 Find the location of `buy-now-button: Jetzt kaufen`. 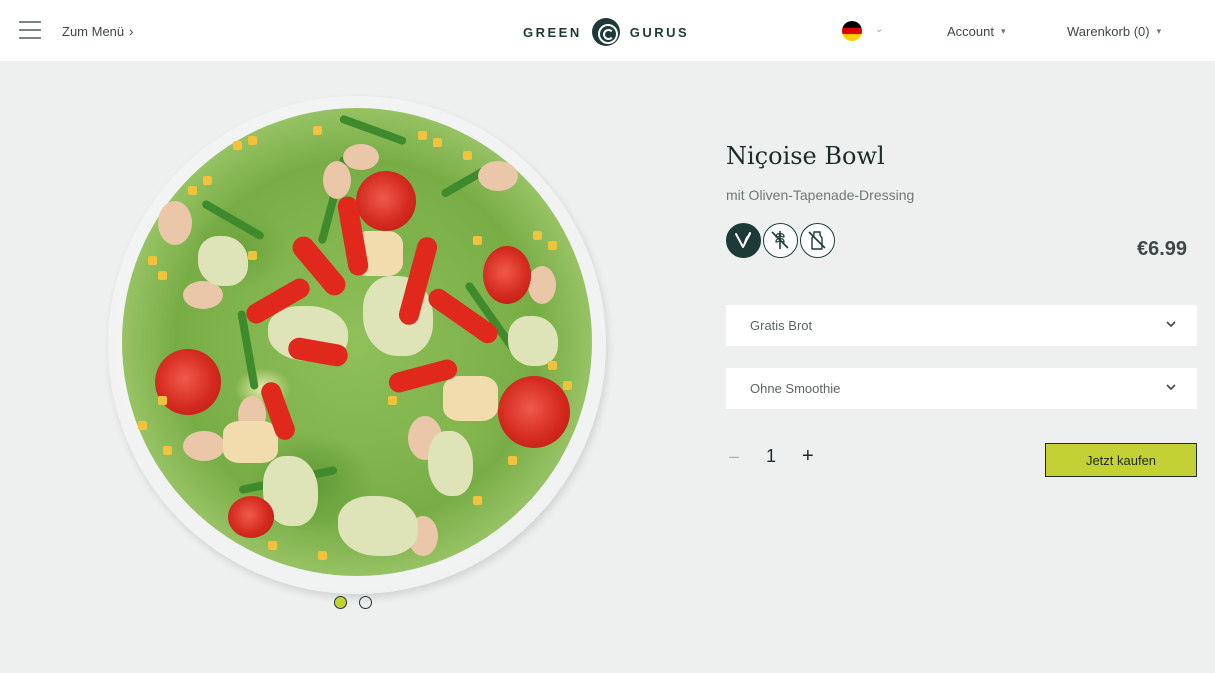

buy-now-button: Jetzt kaufen is located at coordinates (1121, 460).